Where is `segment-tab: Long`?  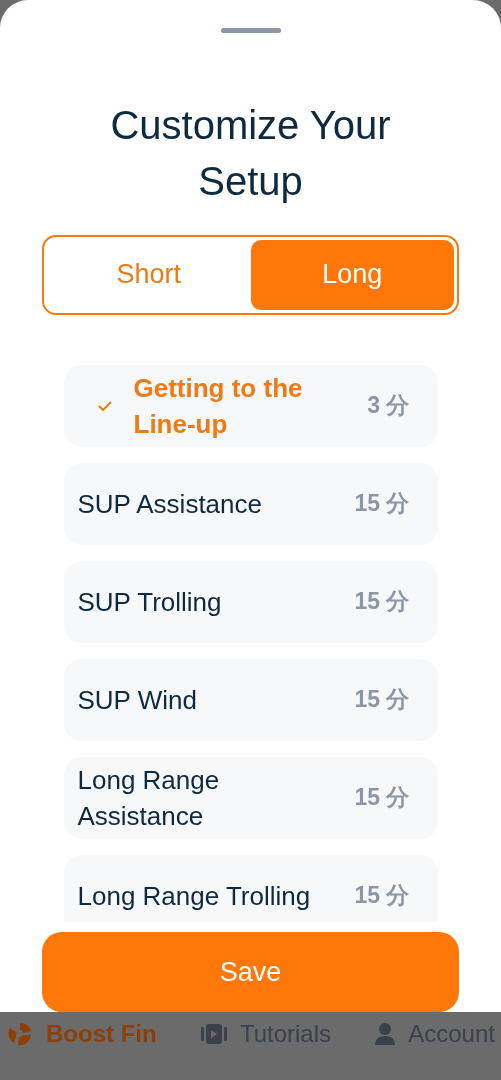 segment-tab: Long is located at coordinates (352, 274).